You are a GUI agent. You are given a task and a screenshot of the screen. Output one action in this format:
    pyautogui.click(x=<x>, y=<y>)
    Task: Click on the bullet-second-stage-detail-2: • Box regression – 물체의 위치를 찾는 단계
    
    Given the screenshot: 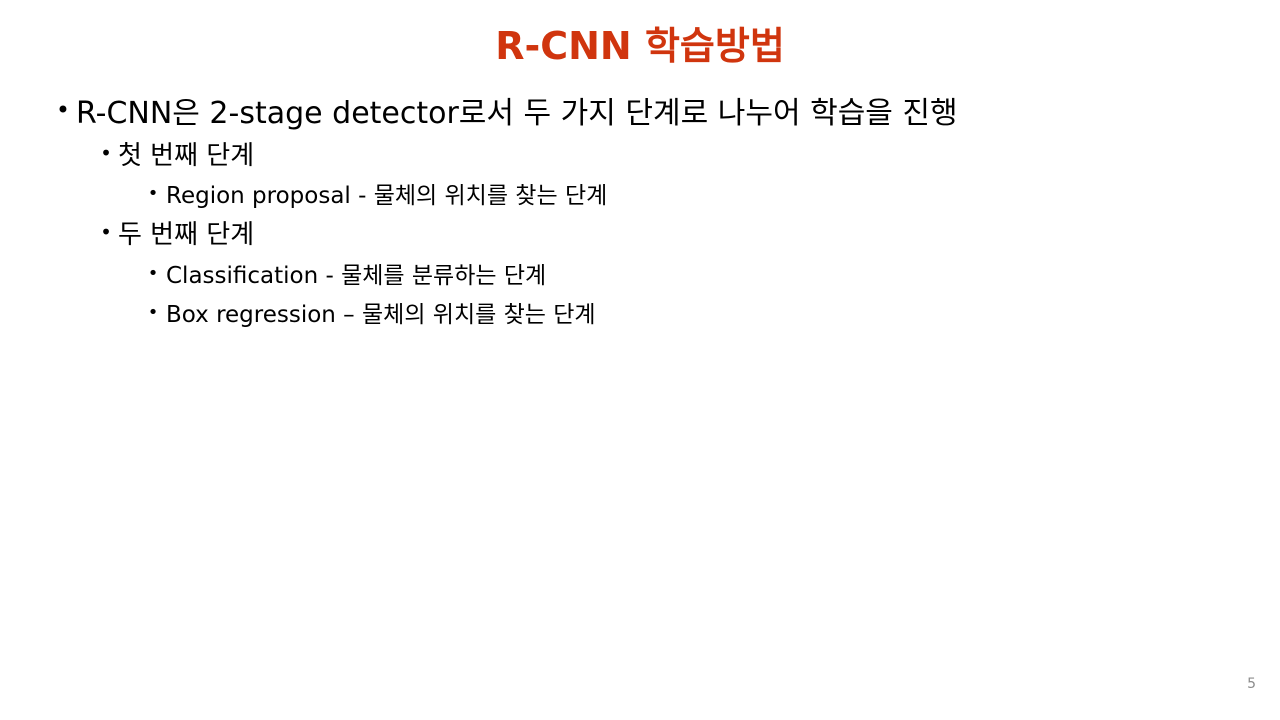 What is the action you would take?
    pyautogui.click(x=368, y=312)
    